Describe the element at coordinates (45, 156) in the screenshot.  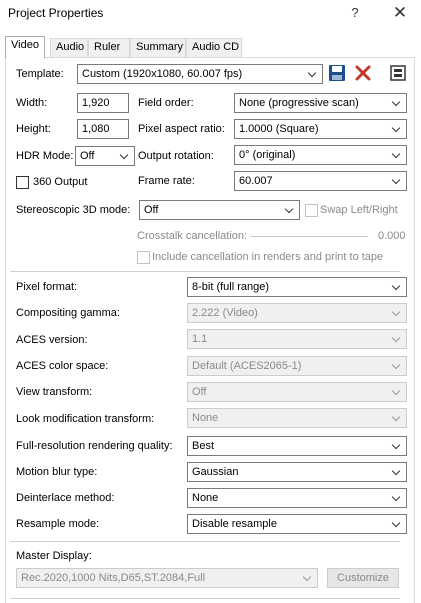
I see `hdr-mode-label: HDR Mode:` at that location.